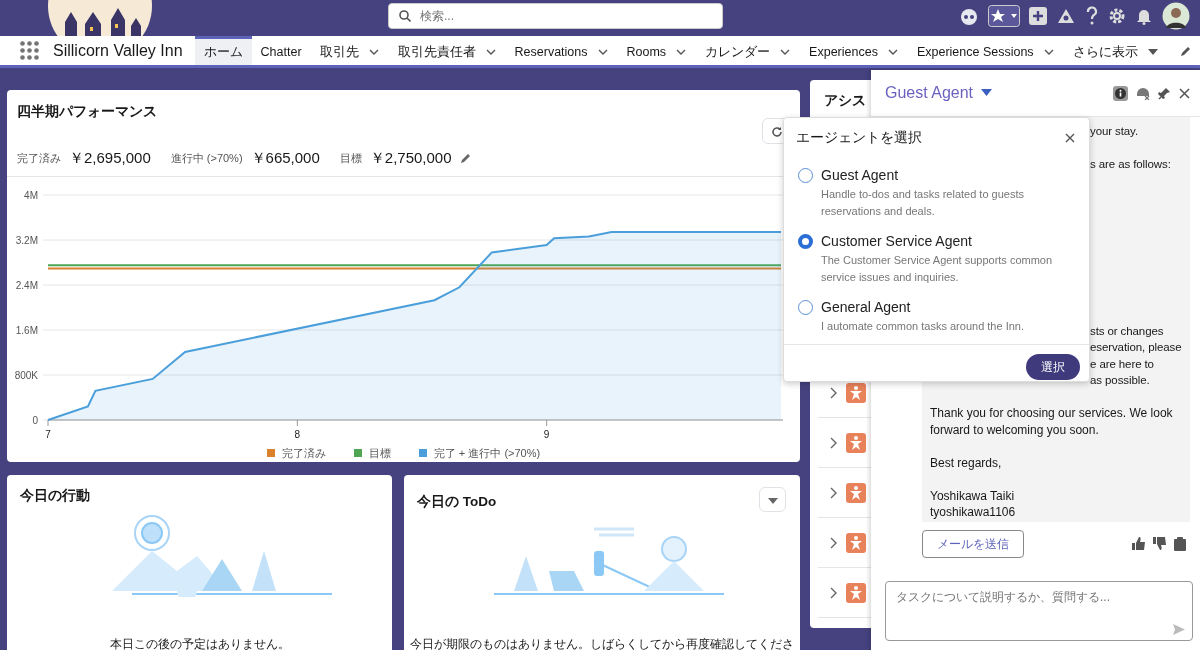 The width and height of the screenshot is (1200, 650). Describe the element at coordinates (1176, 16) in the screenshot. I see `avatar-icon` at that location.